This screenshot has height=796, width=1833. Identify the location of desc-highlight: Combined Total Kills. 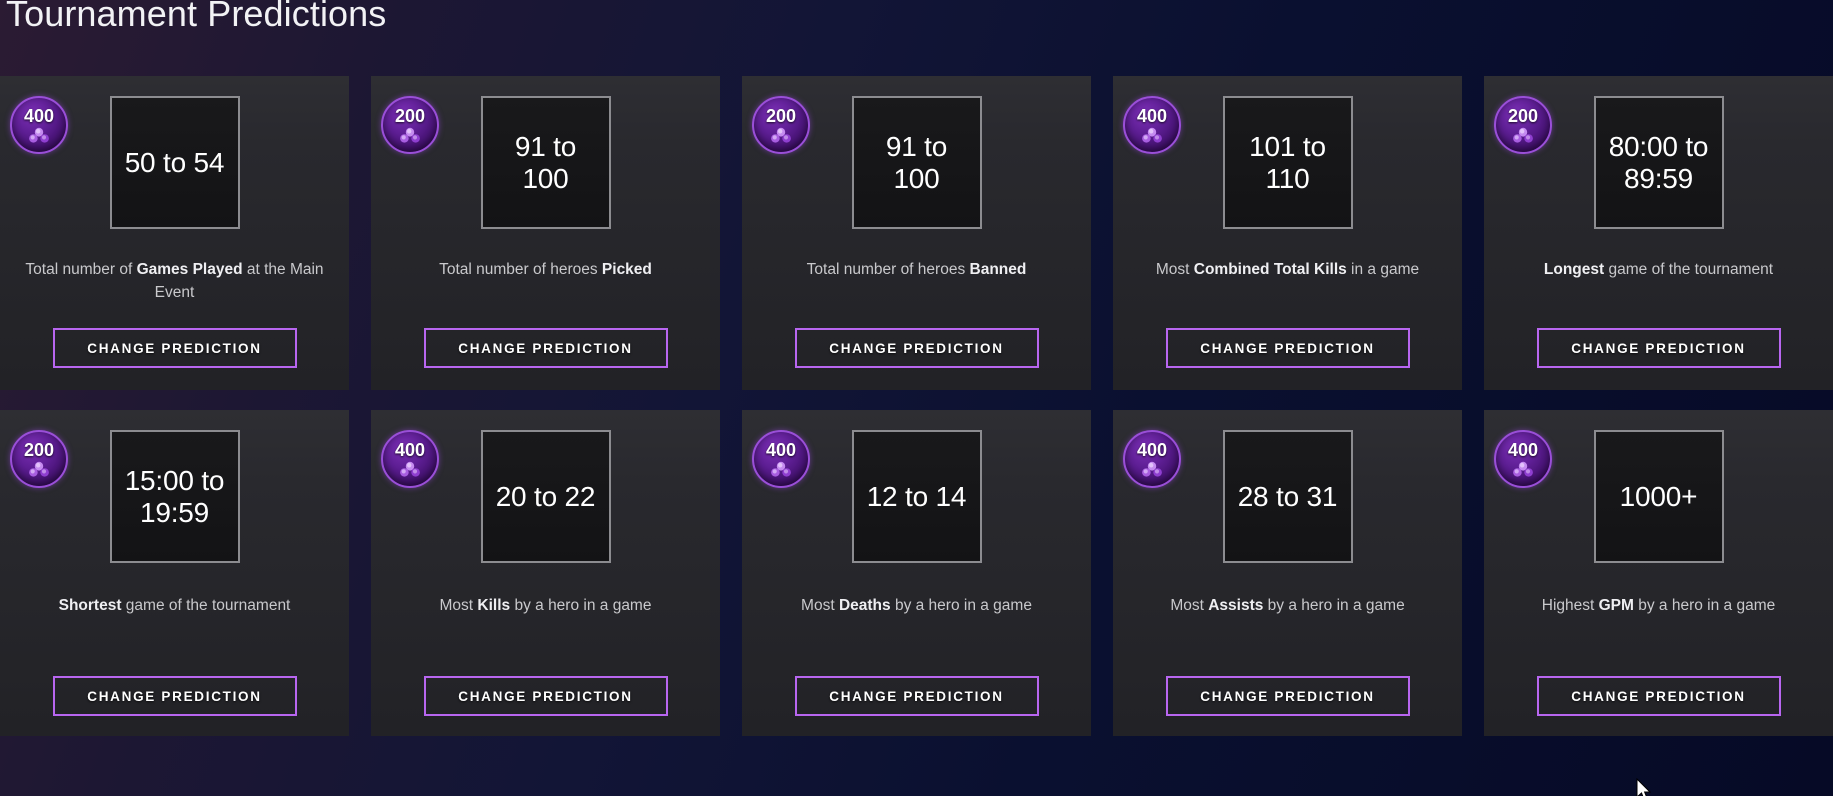
(1270, 269).